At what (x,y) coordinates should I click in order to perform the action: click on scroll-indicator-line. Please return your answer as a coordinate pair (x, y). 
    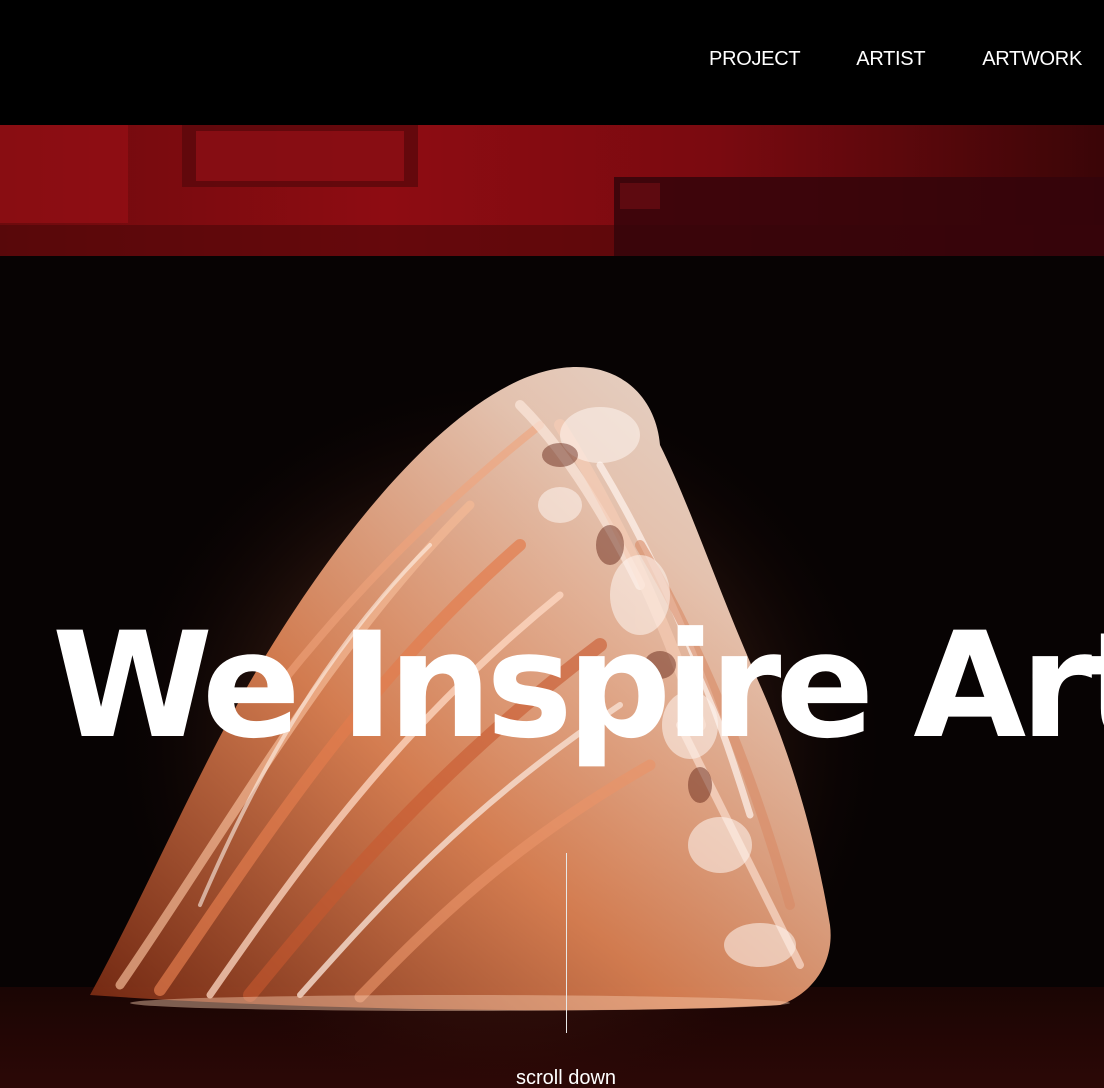
    Looking at the image, I should click on (566, 943).